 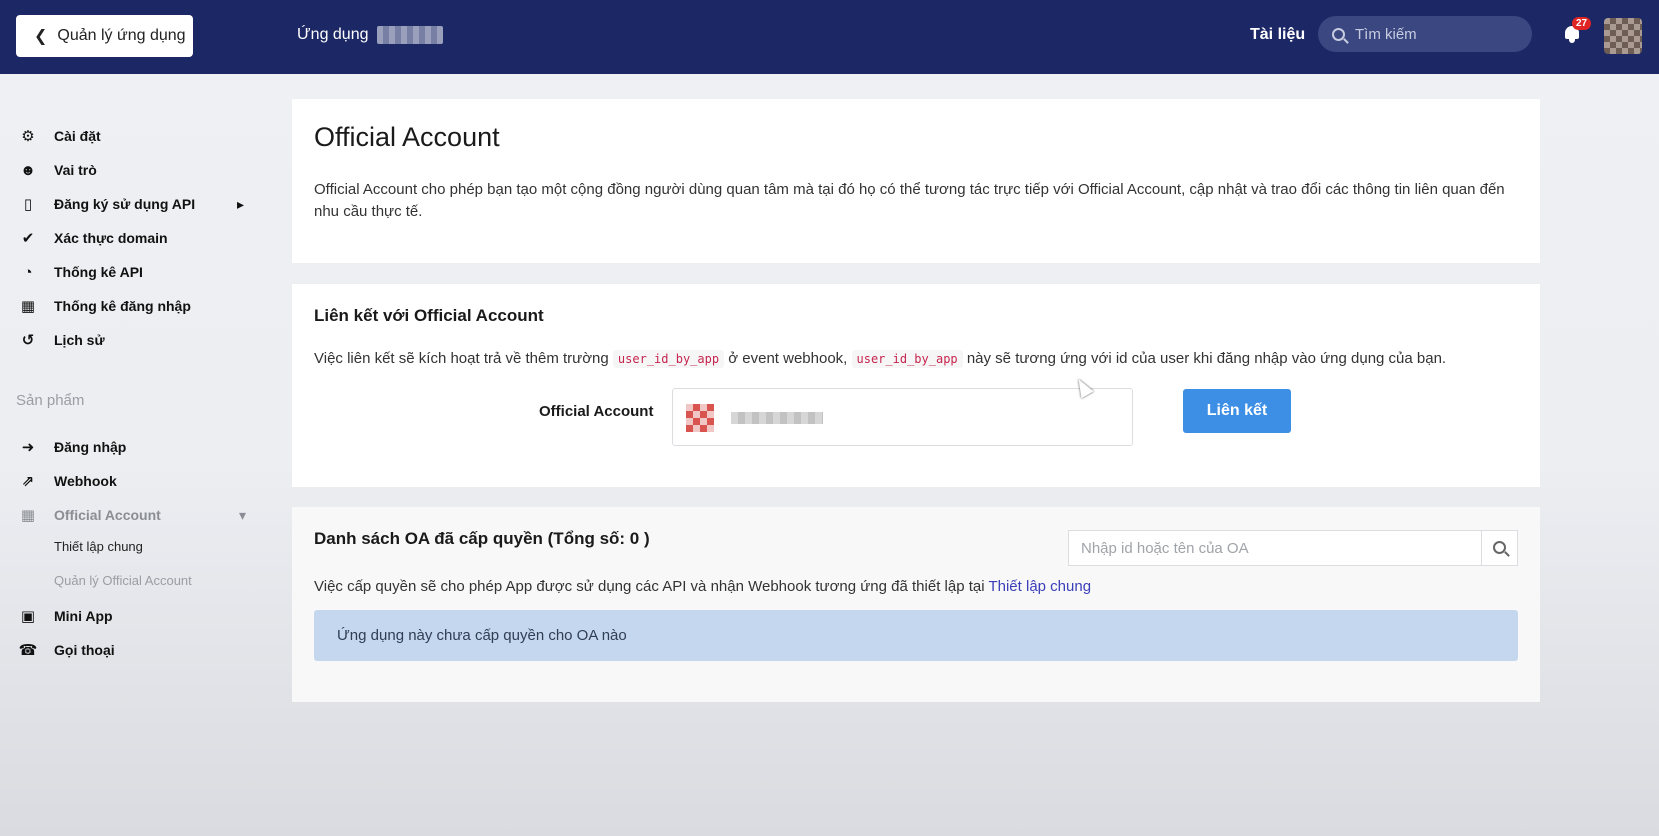 I want to click on user-circle-icon: ☻, so click(x=28, y=170).